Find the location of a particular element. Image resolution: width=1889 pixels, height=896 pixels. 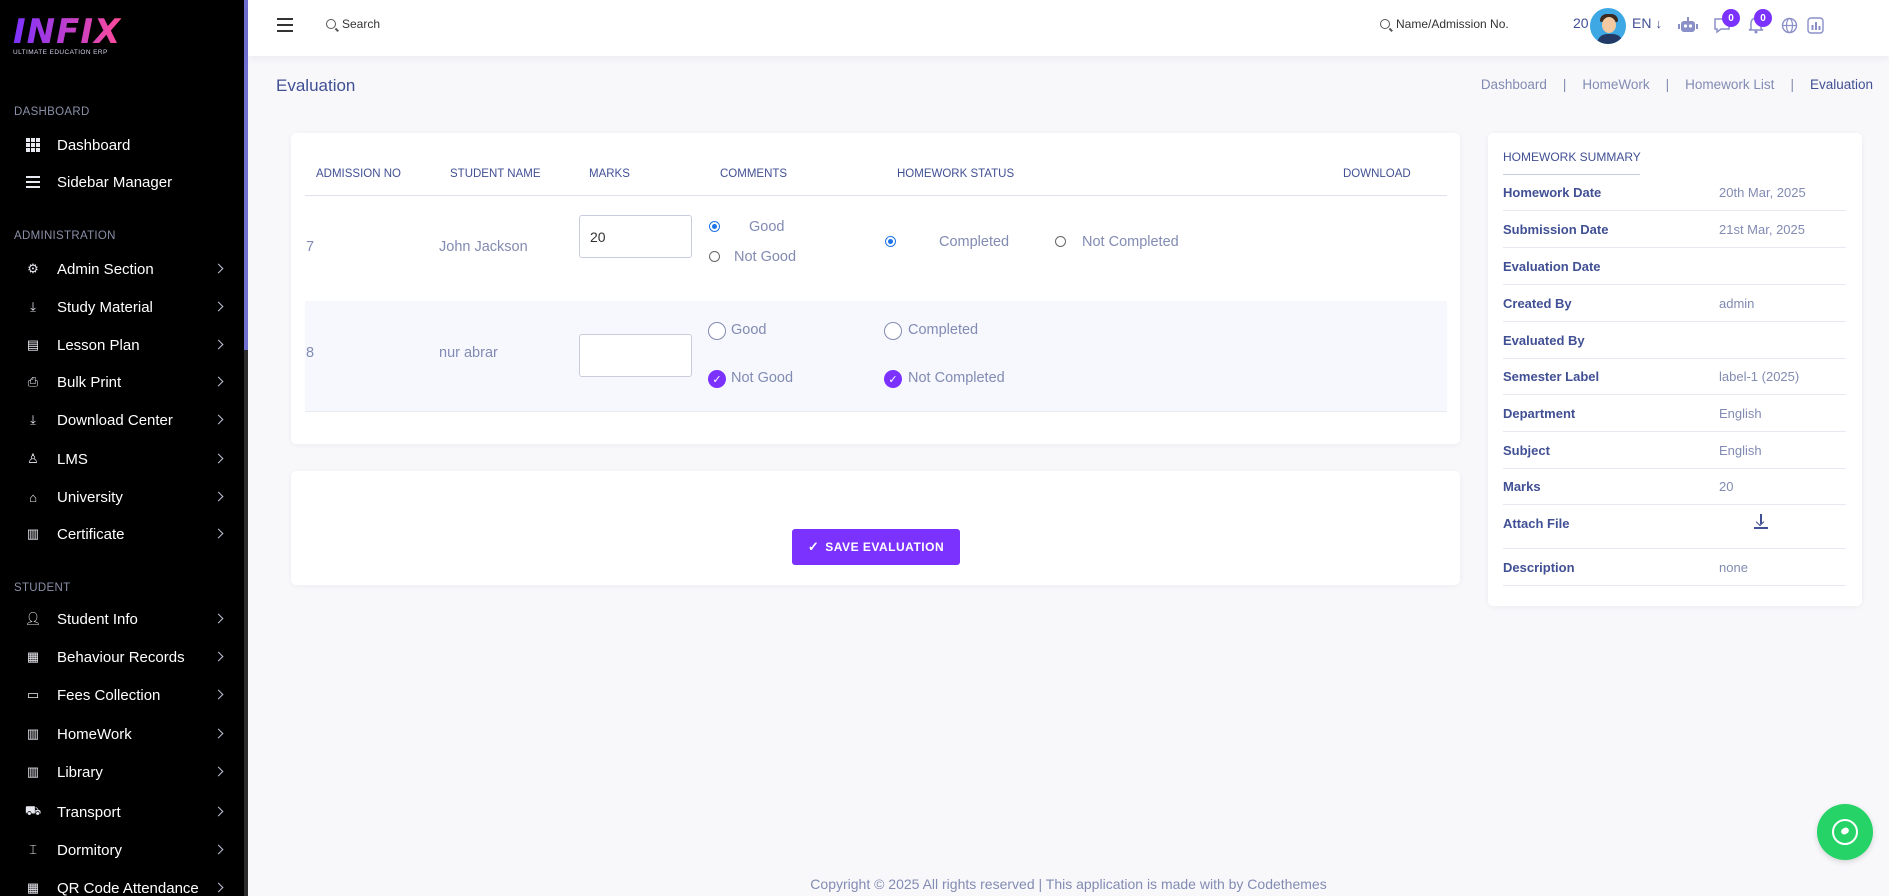

name-admission-search: Name/Admission No. is located at coordinates (1444, 24).